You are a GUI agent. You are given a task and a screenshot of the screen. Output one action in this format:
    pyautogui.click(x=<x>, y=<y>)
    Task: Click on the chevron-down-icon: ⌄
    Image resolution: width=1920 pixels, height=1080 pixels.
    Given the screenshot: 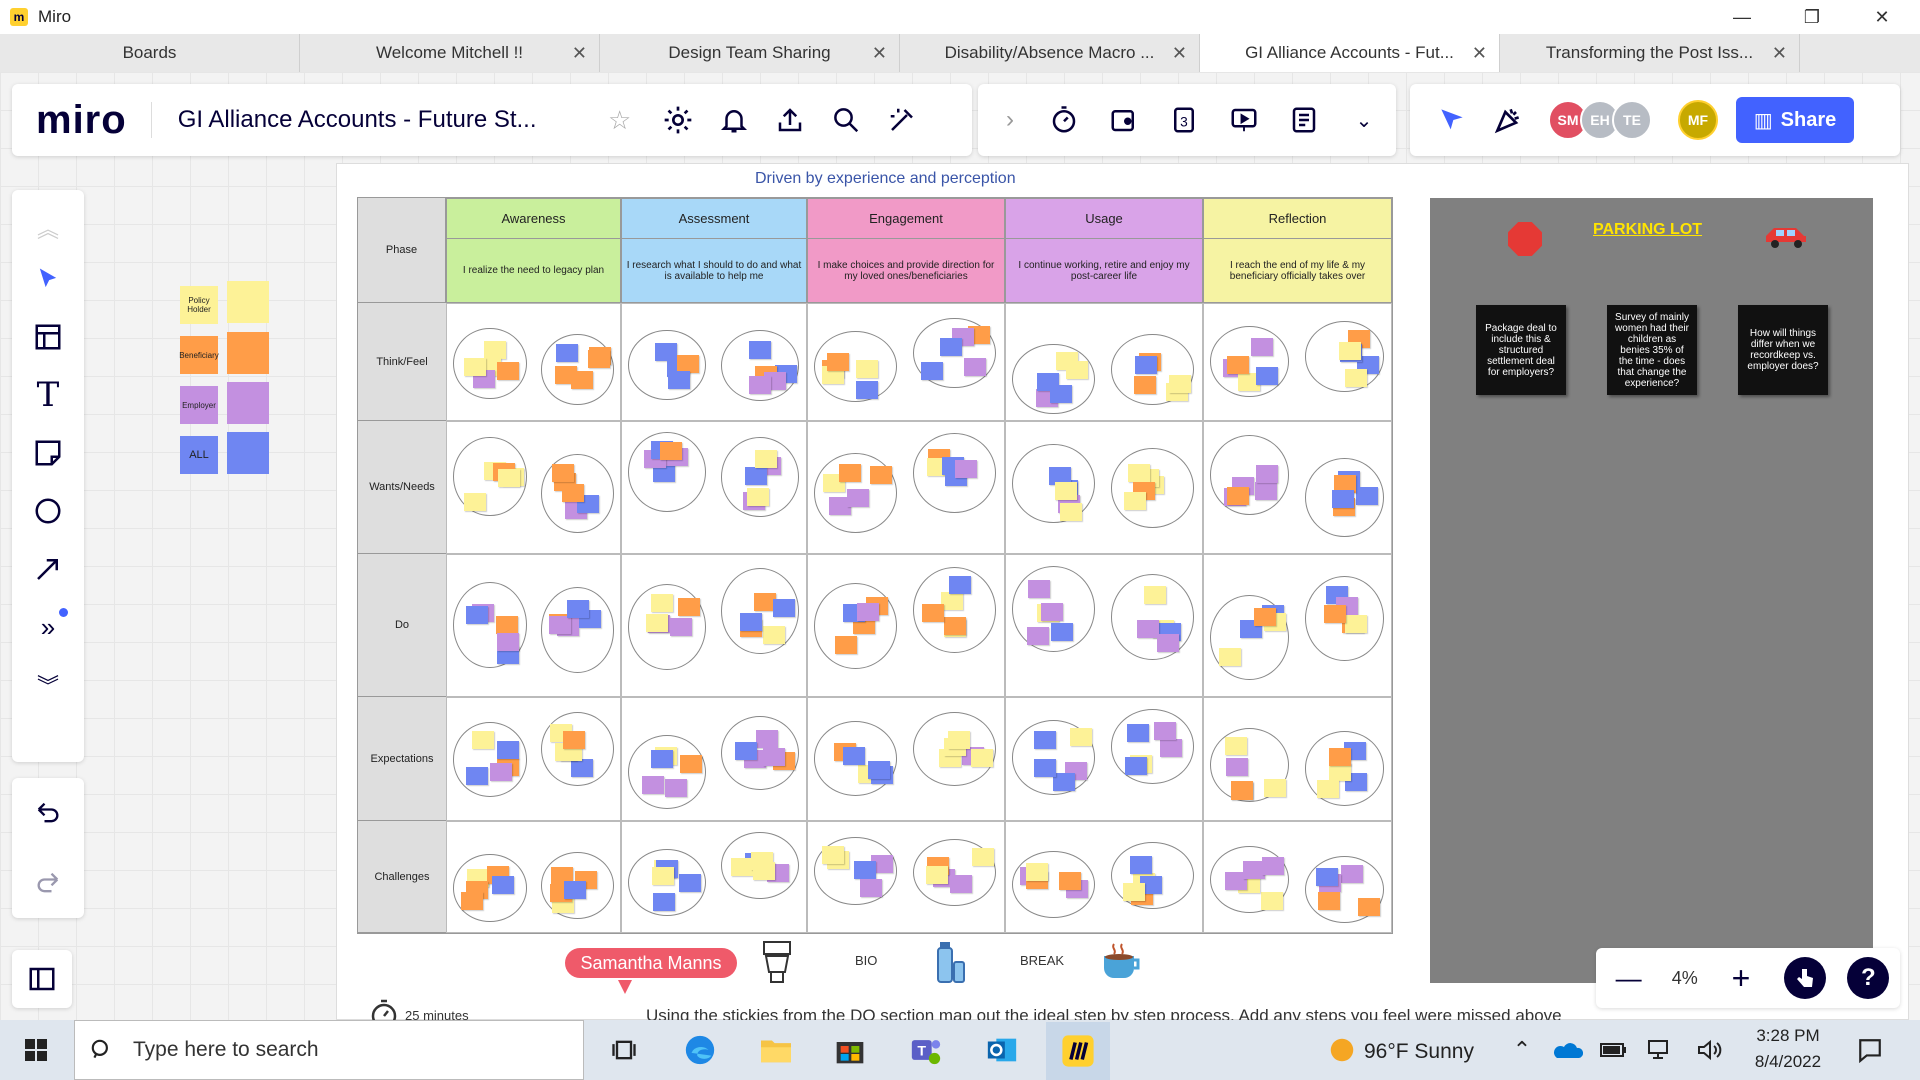 What is the action you would take?
    pyautogui.click(x=1364, y=120)
    